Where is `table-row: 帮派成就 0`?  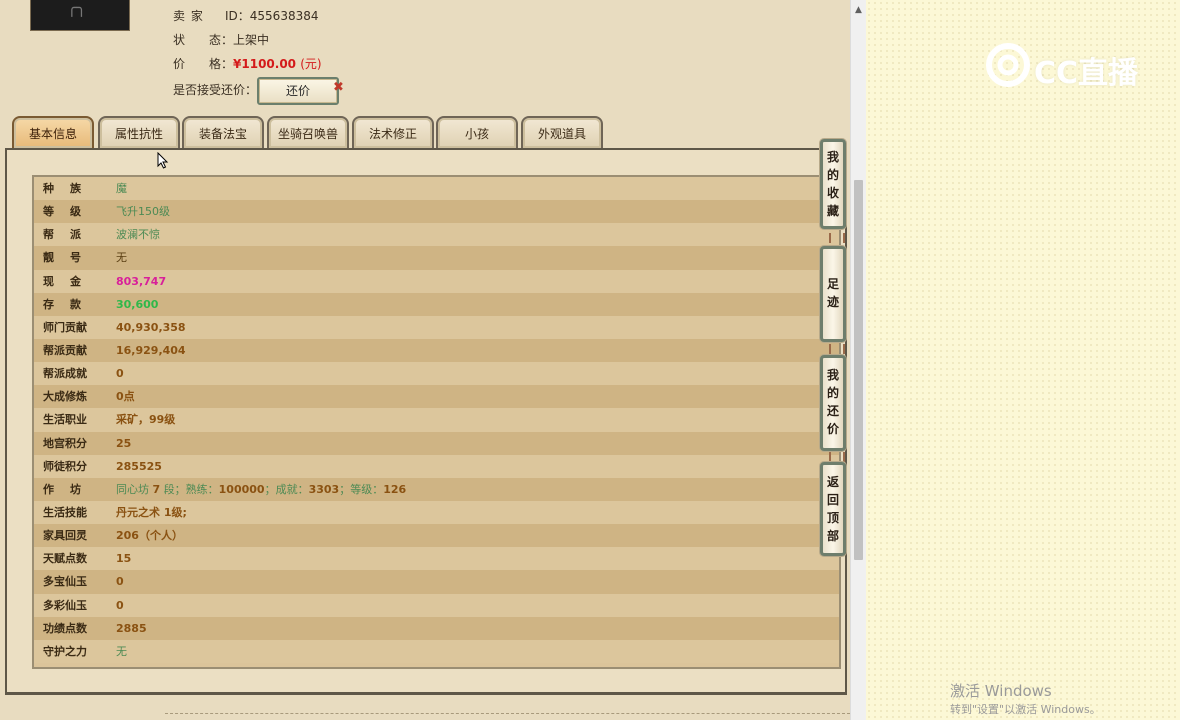 table-row: 帮派成就 0 is located at coordinates (436, 374).